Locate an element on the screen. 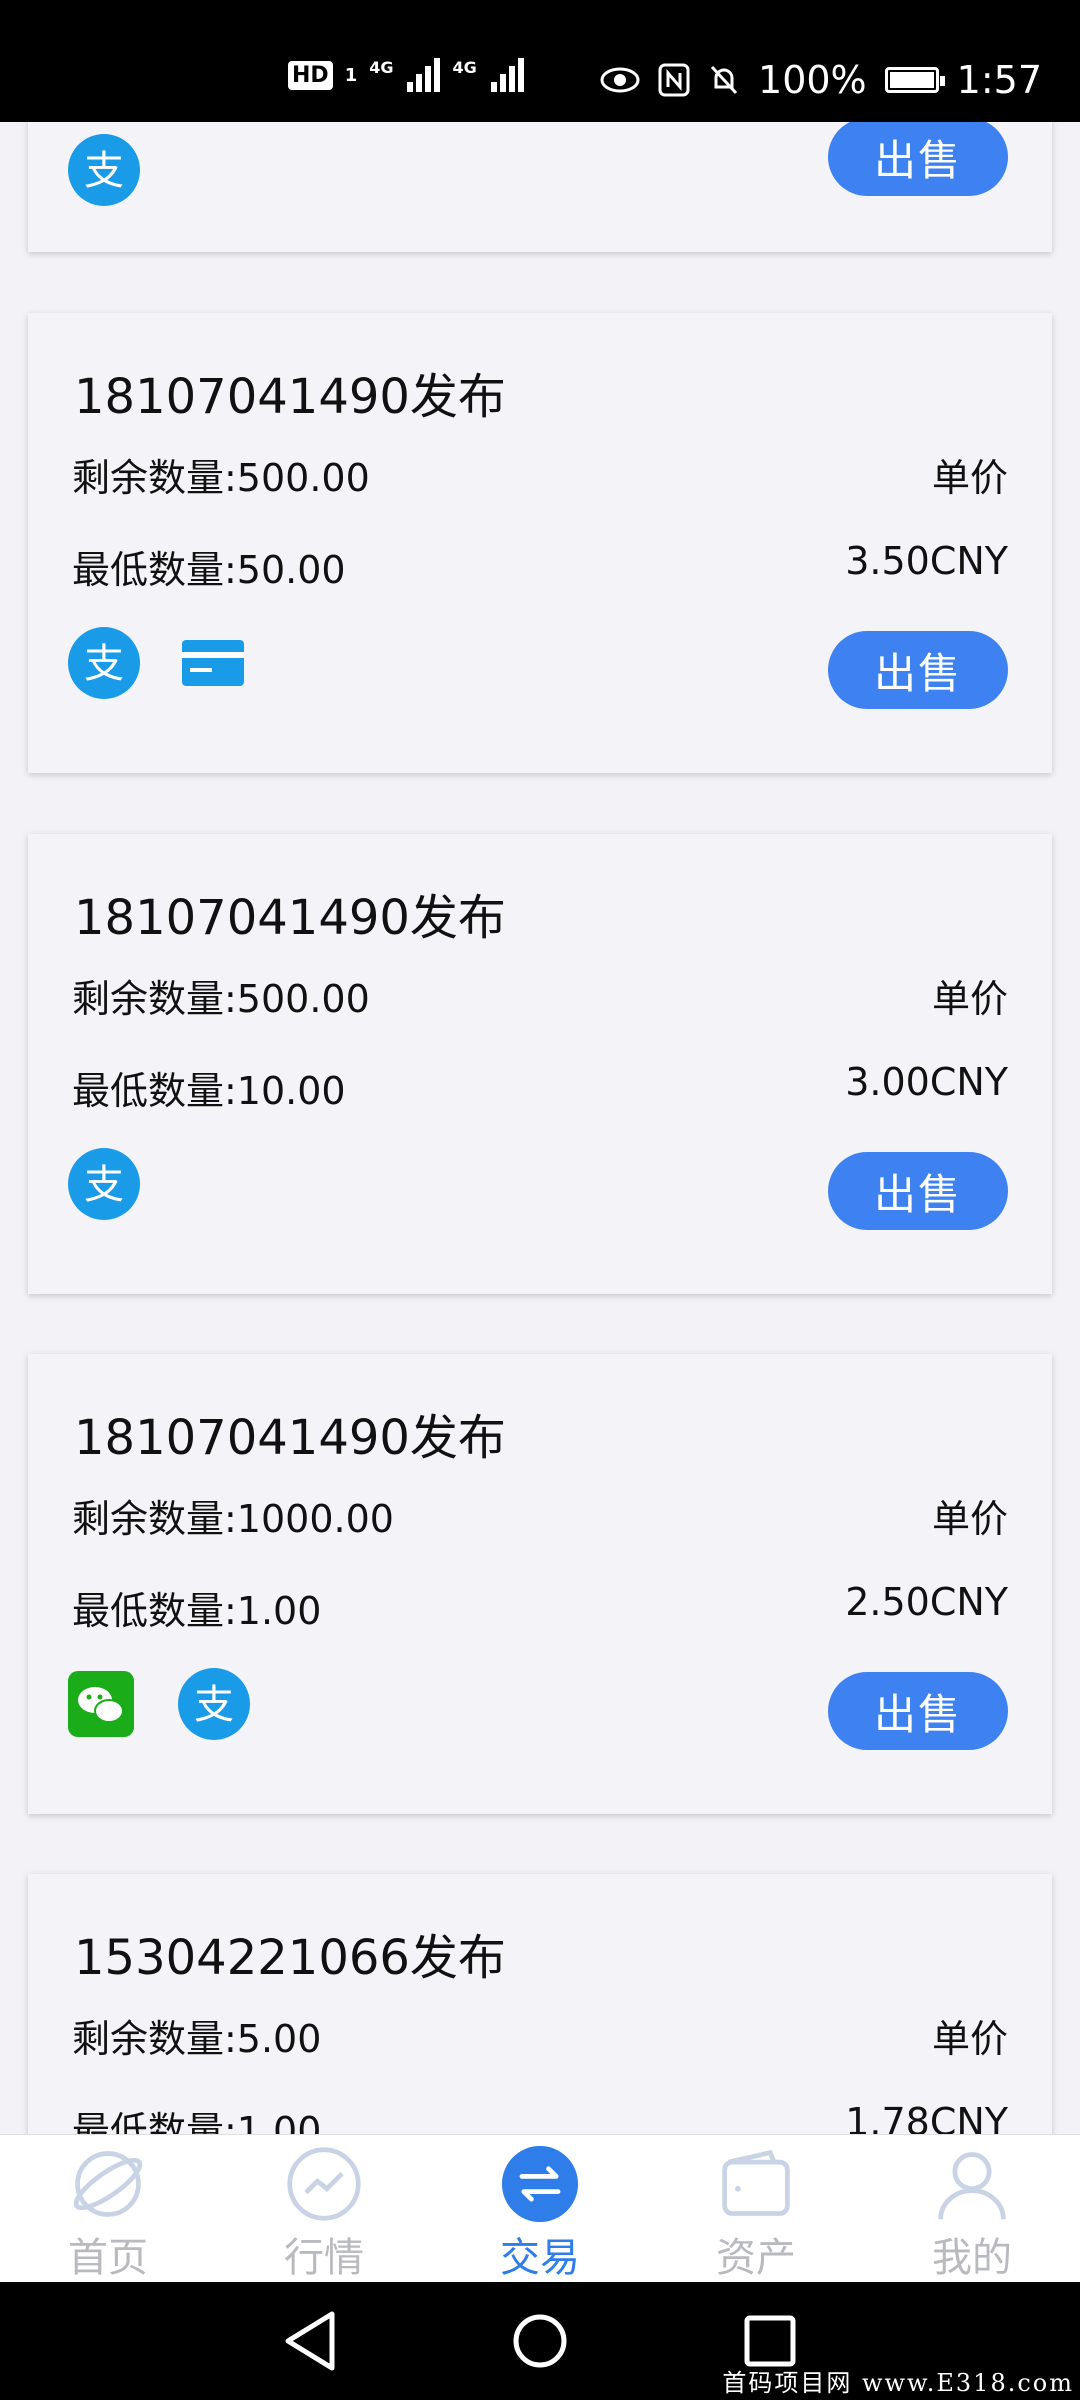 This screenshot has width=1080, height=2400. minimum-row: 最低数量:10.00 3.00CNY is located at coordinates (540, 1087).